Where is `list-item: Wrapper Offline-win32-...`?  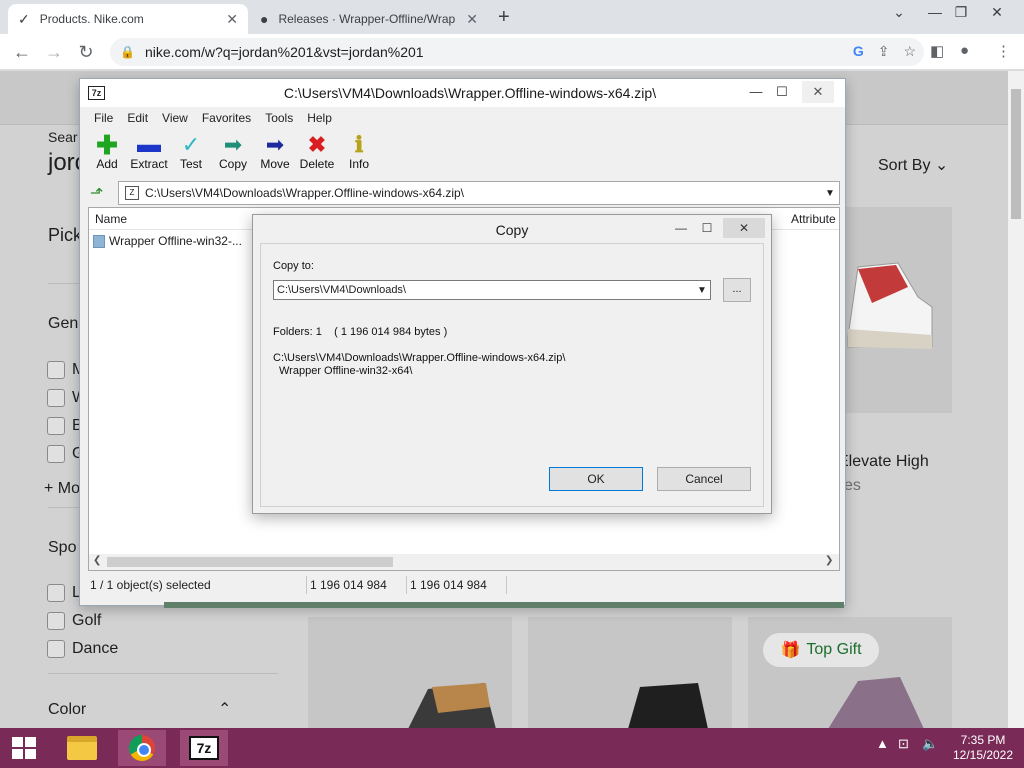
list-item: Wrapper Offline-win32-... is located at coordinates (167, 241).